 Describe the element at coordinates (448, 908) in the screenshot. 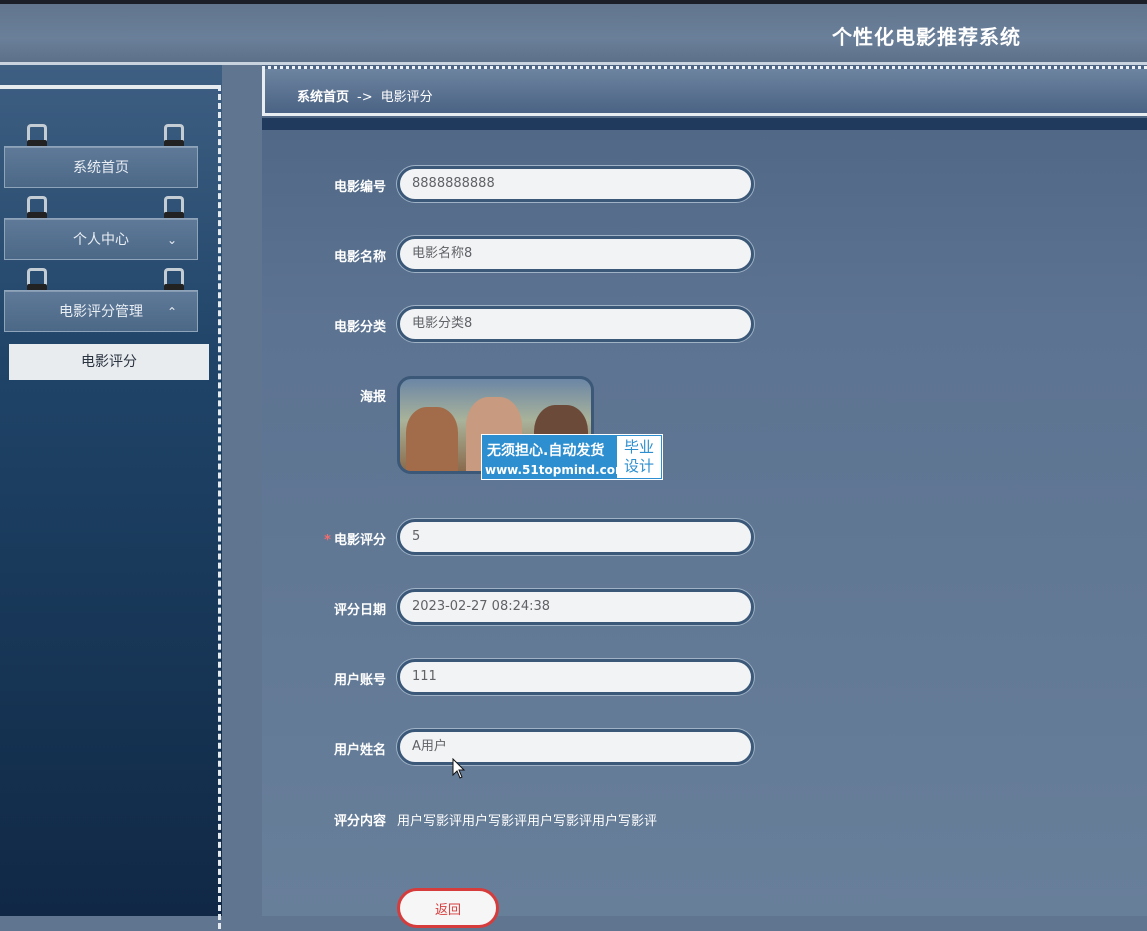

I see `back-button: 返回` at that location.